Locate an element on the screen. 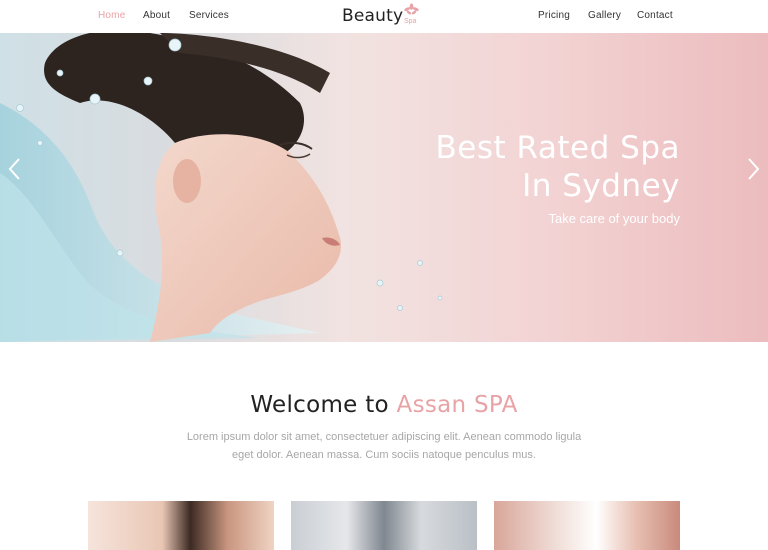 This screenshot has width=768, height=550. flower-icon is located at coordinates (411, 9).